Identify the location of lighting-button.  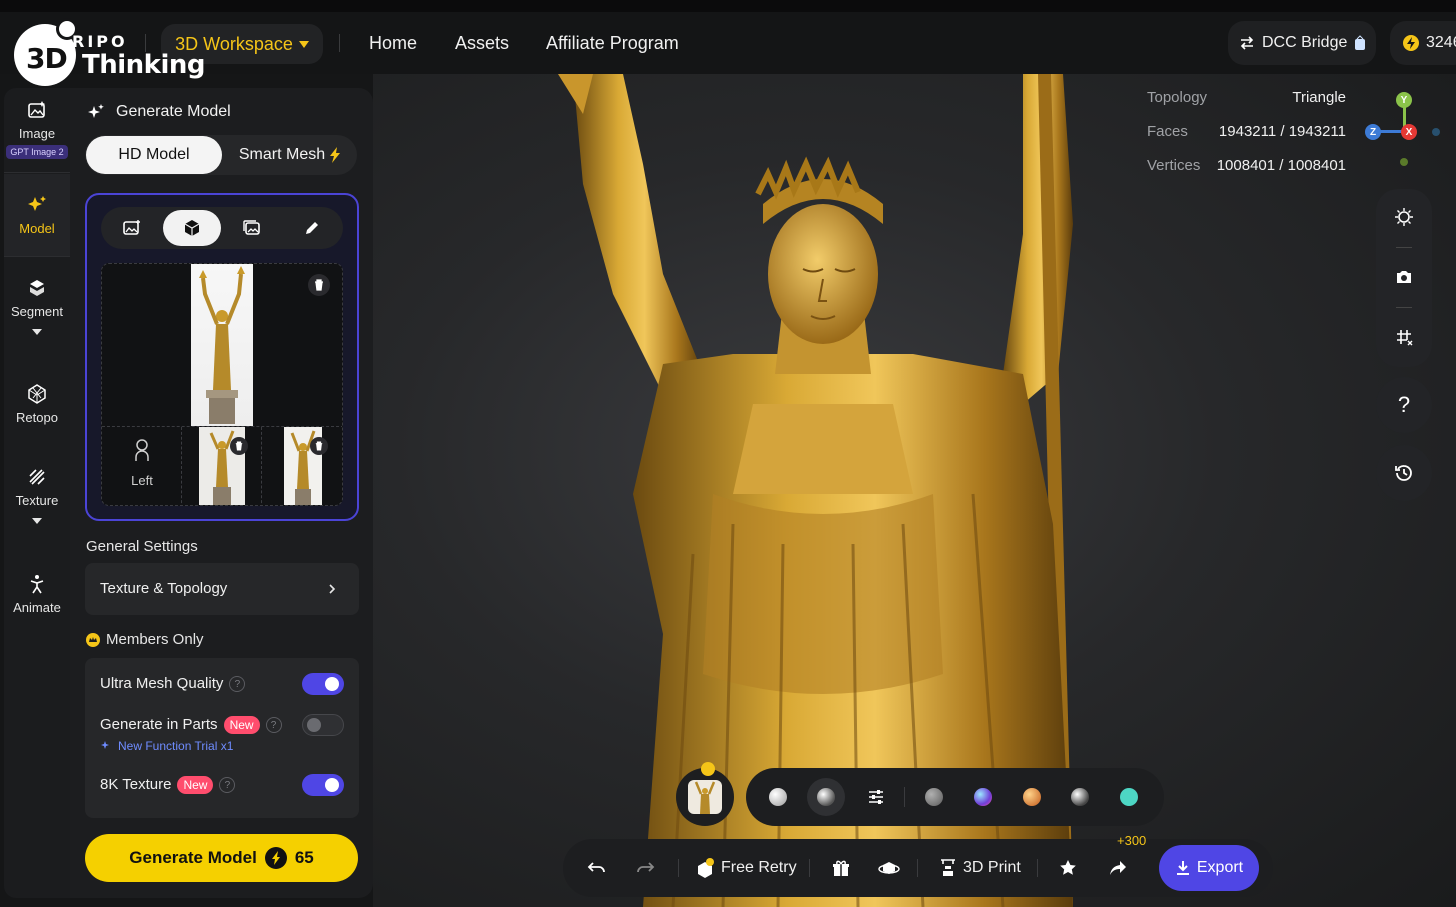
(1404, 217).